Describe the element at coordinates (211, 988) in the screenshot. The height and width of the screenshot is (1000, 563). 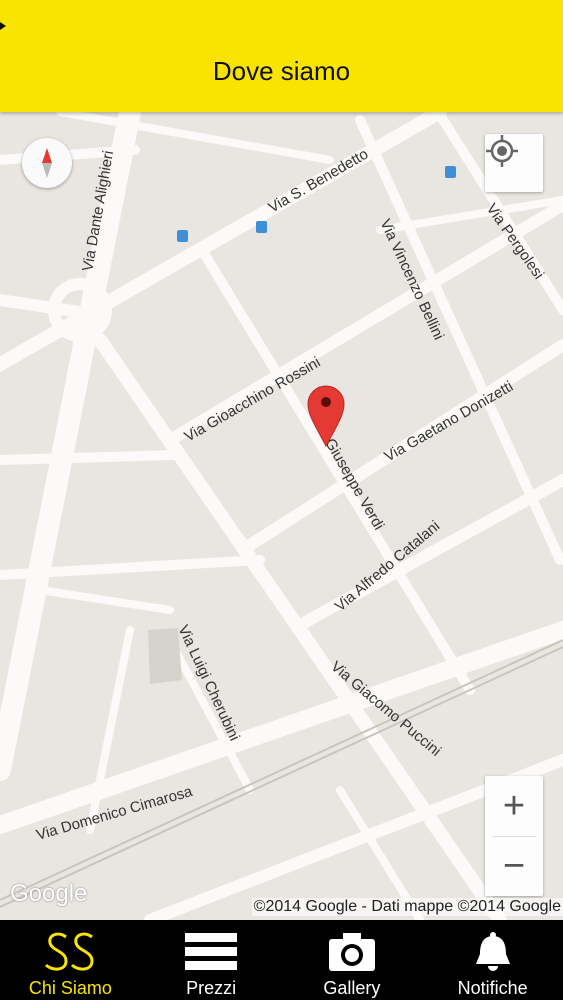
I see `tab-label: Prezzi` at that location.